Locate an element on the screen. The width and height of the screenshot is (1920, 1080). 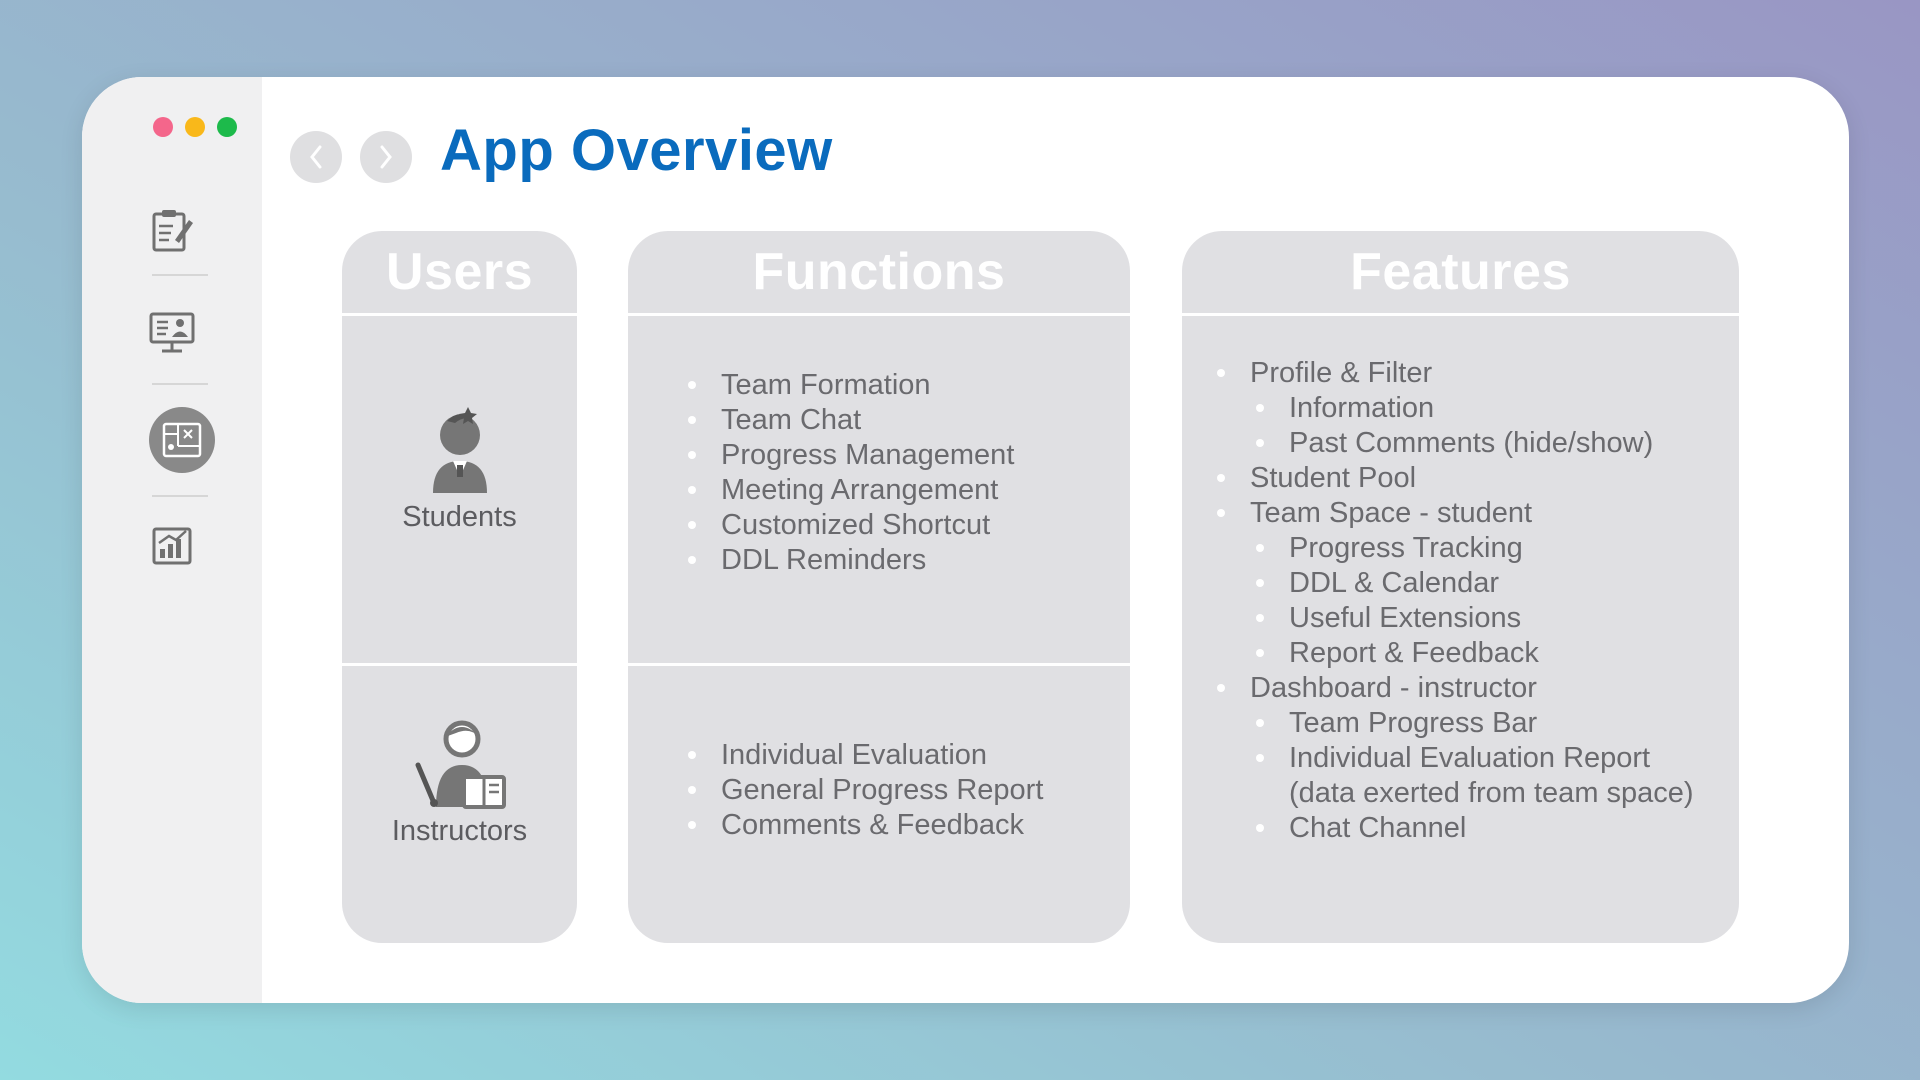
chevron-right-icon is located at coordinates (386, 157).